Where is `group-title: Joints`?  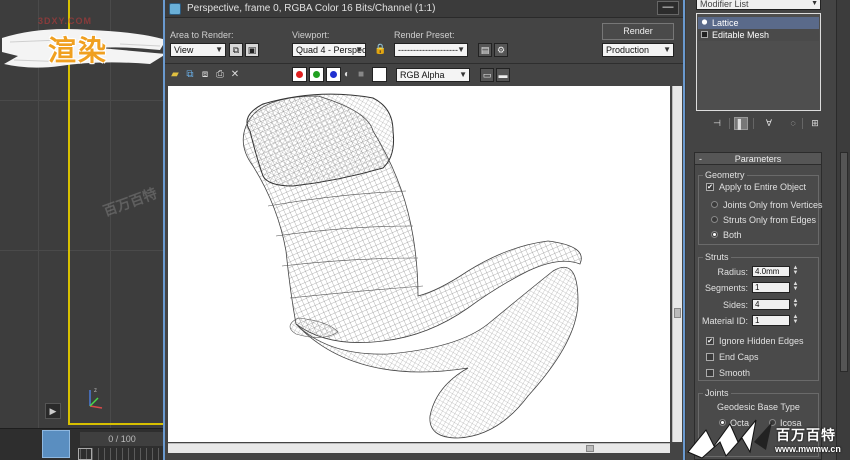
group-title: Joints is located at coordinates (717, 393).